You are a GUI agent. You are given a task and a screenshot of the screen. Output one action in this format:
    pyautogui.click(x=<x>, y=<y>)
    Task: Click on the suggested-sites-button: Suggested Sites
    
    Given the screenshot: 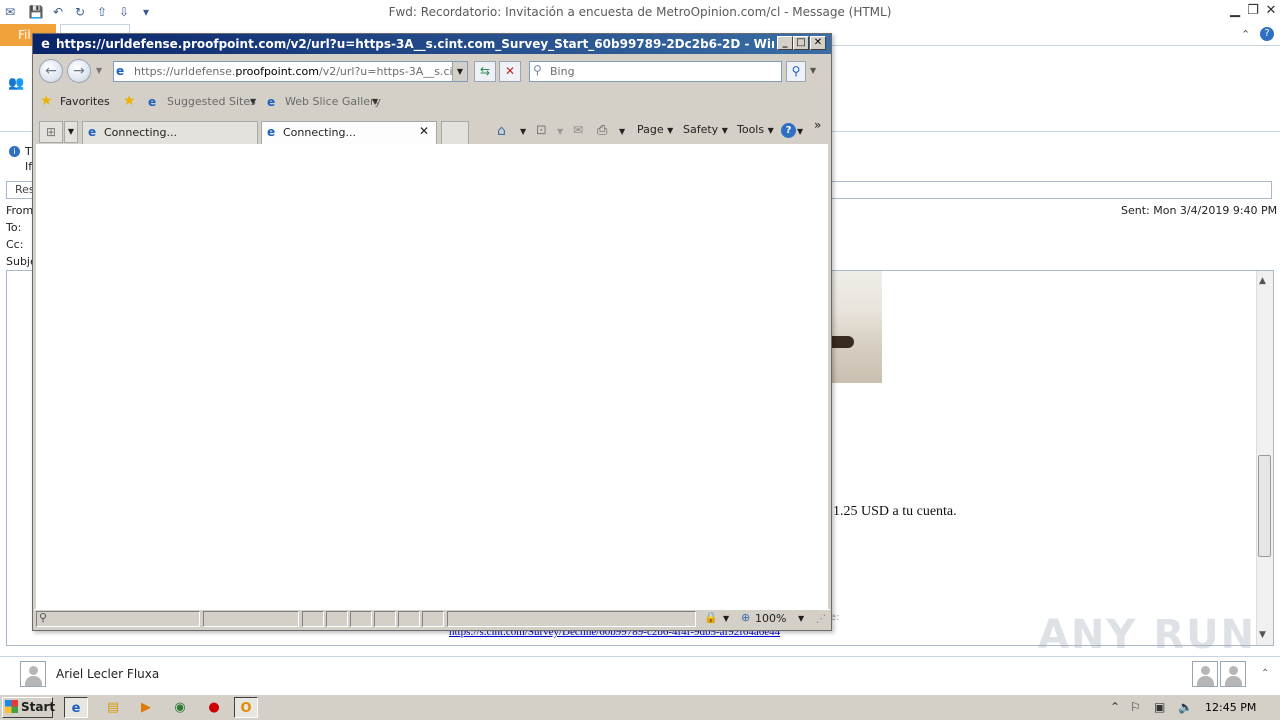 What is the action you would take?
    pyautogui.click(x=211, y=101)
    